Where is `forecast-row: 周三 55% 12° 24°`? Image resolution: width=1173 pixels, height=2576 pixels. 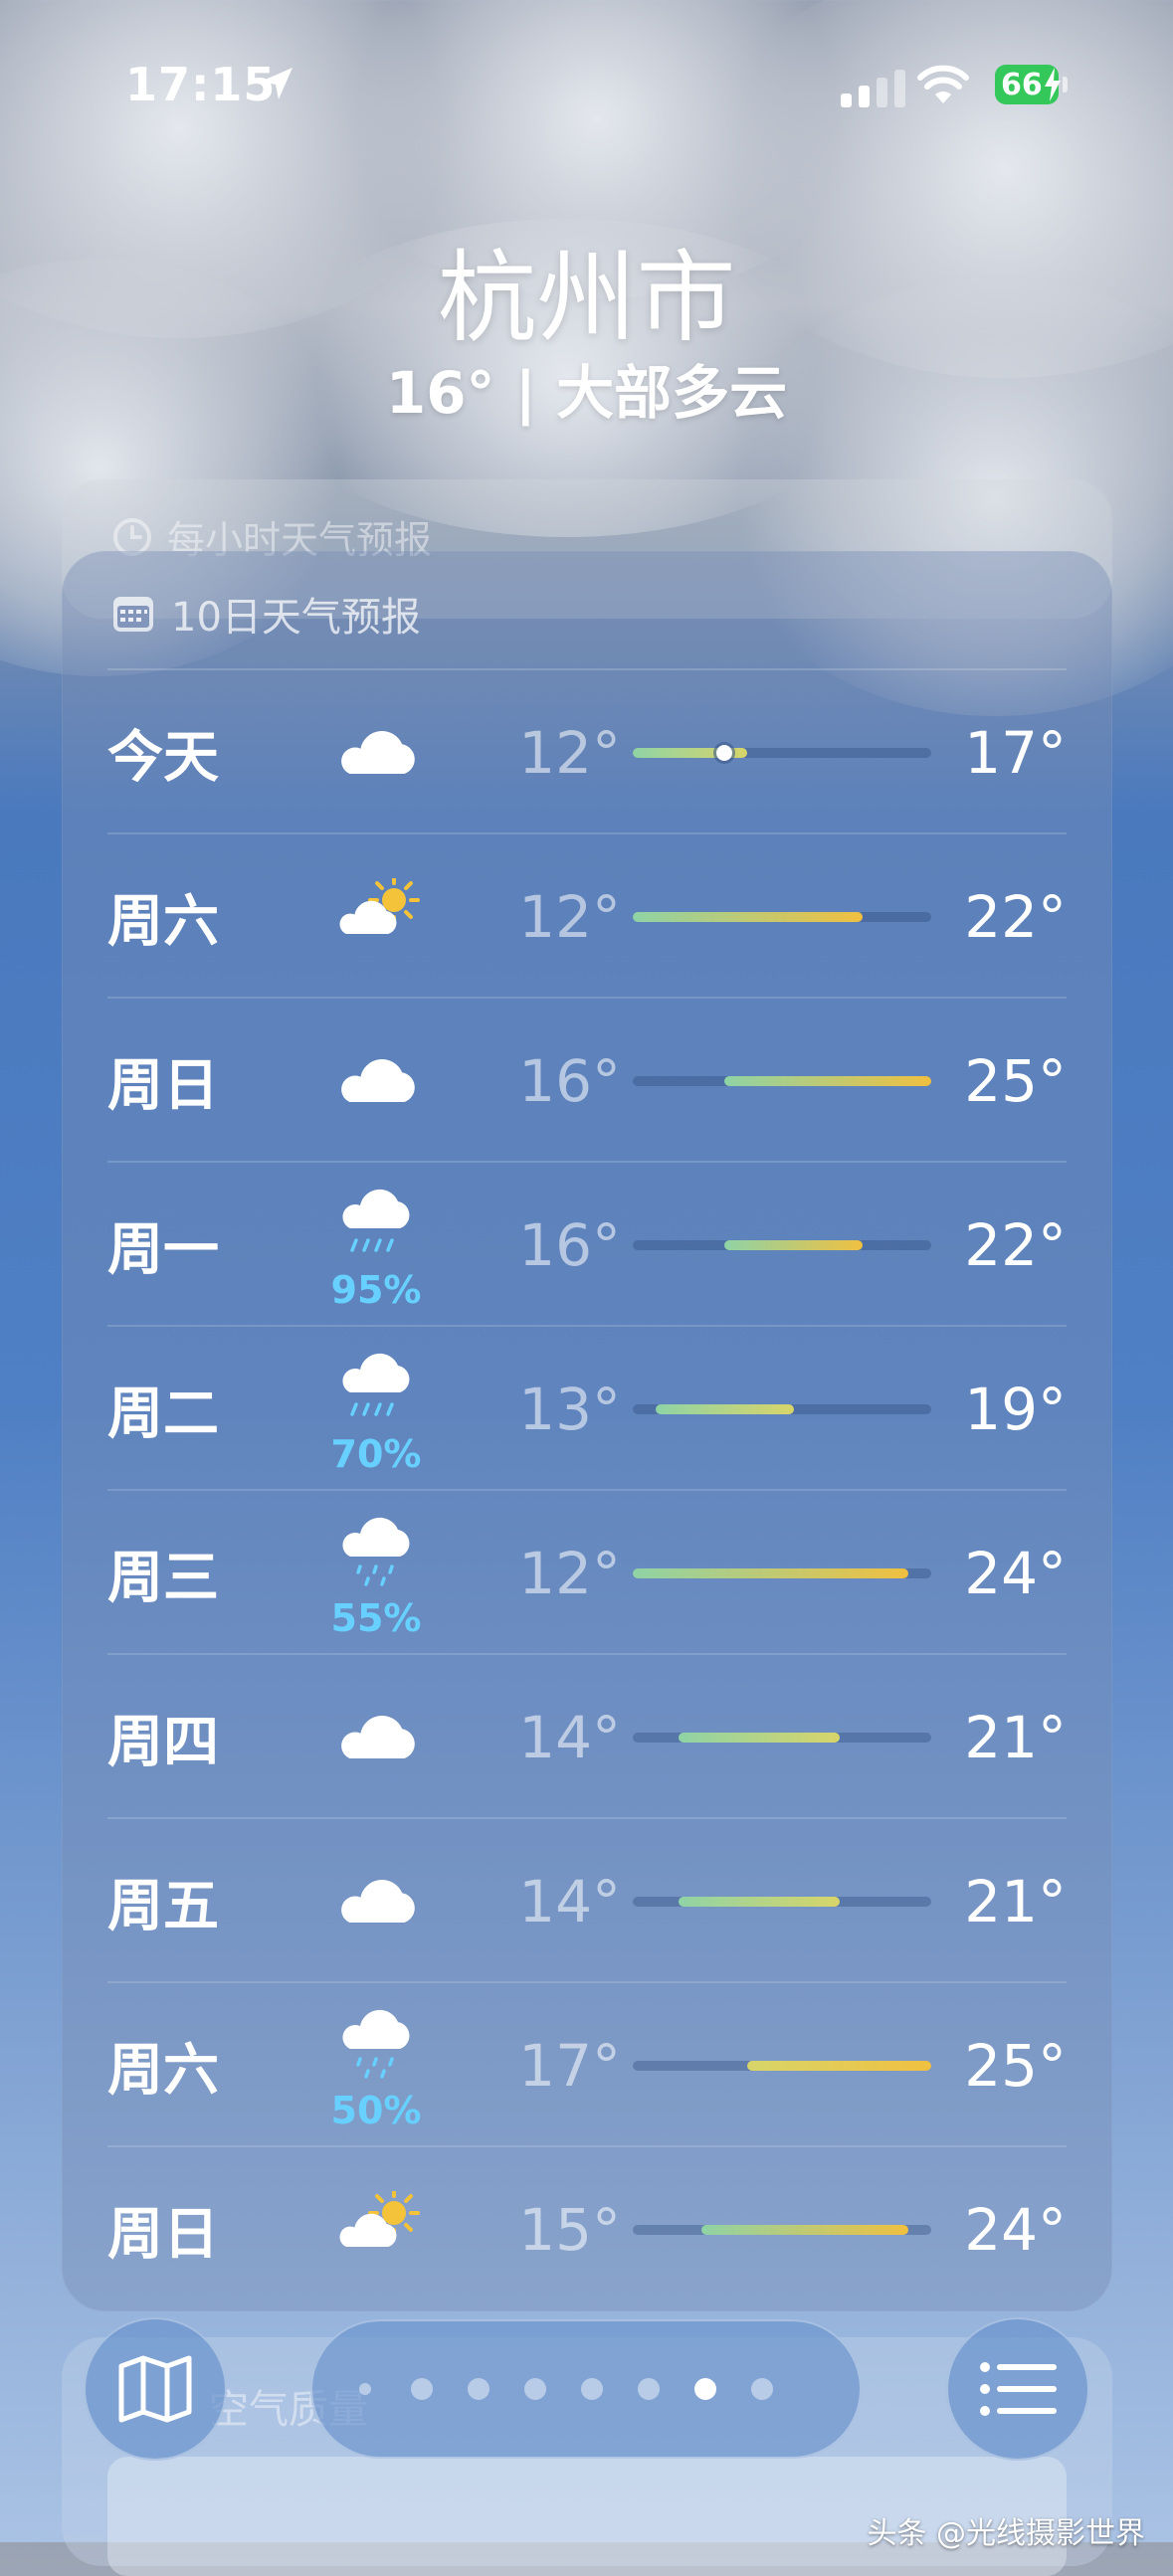
forecast-row: 周三 55% 12° 24° is located at coordinates (587, 1573).